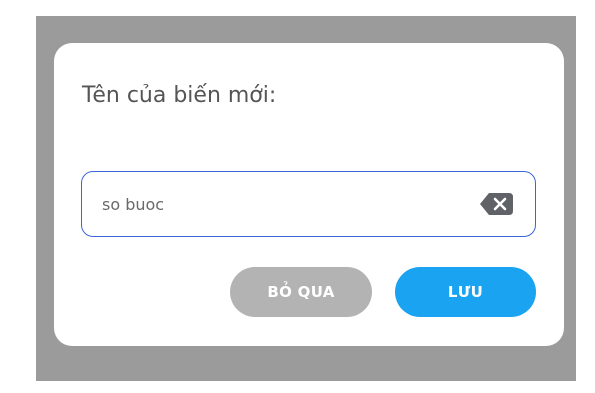 The height and width of the screenshot is (393, 595). What do you see at coordinates (287, 204) in the screenshot?
I see `variable-name-input` at bounding box center [287, 204].